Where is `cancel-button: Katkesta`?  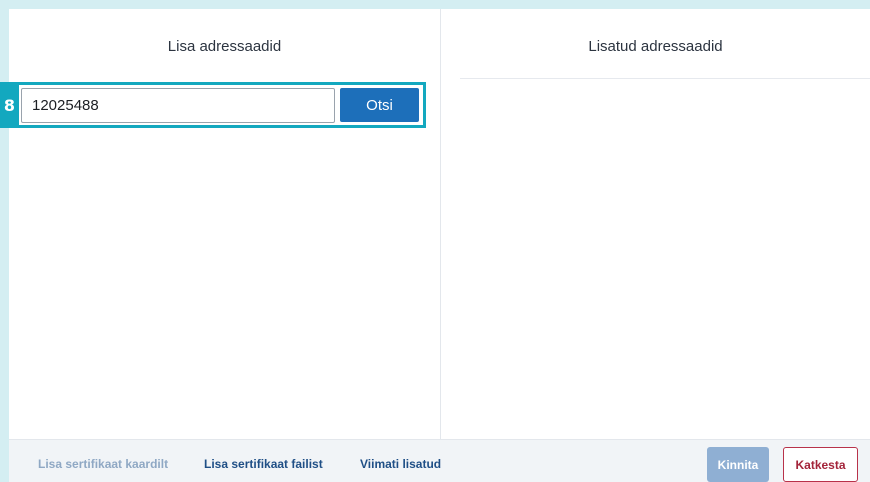 cancel-button: Katkesta is located at coordinates (820, 464).